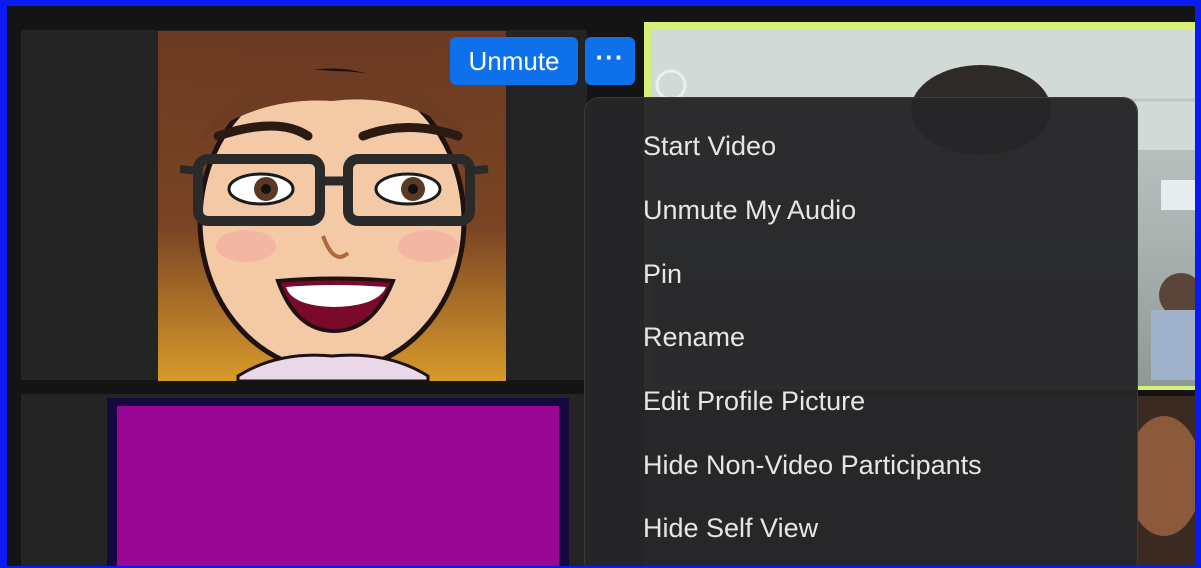 This screenshot has height=568, width=1201. I want to click on participant-color-placeholder, so click(338, 486).